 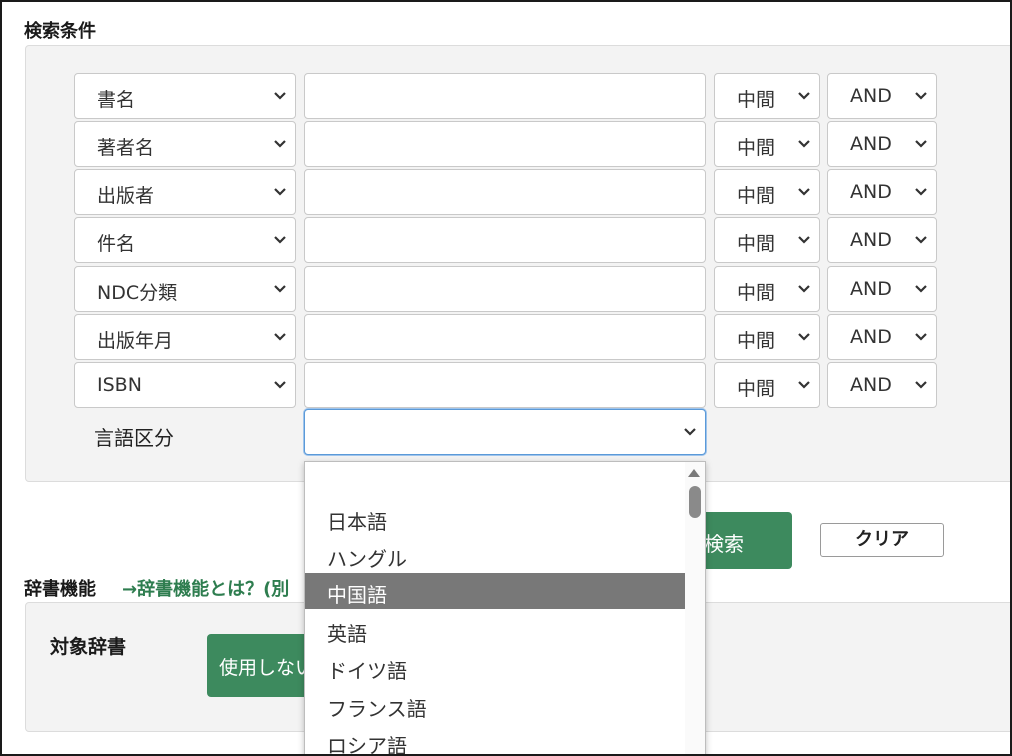 I want to click on dropdown-scrollbar, so click(x=695, y=608).